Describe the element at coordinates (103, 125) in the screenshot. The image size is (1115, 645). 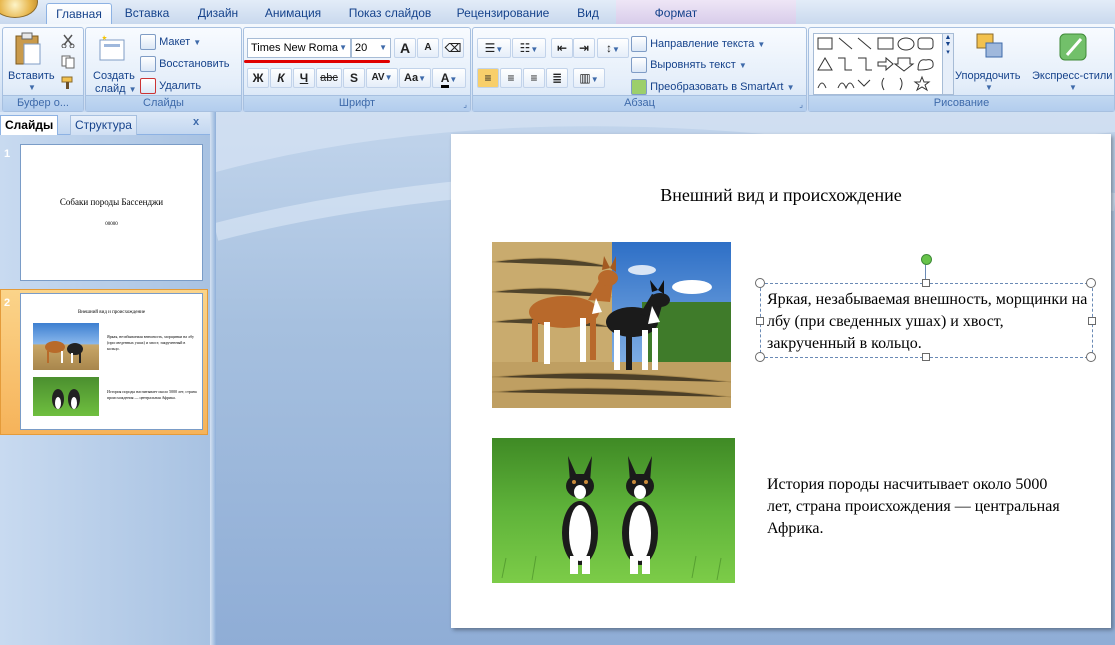
I see `tab-outline: Структура` at that location.